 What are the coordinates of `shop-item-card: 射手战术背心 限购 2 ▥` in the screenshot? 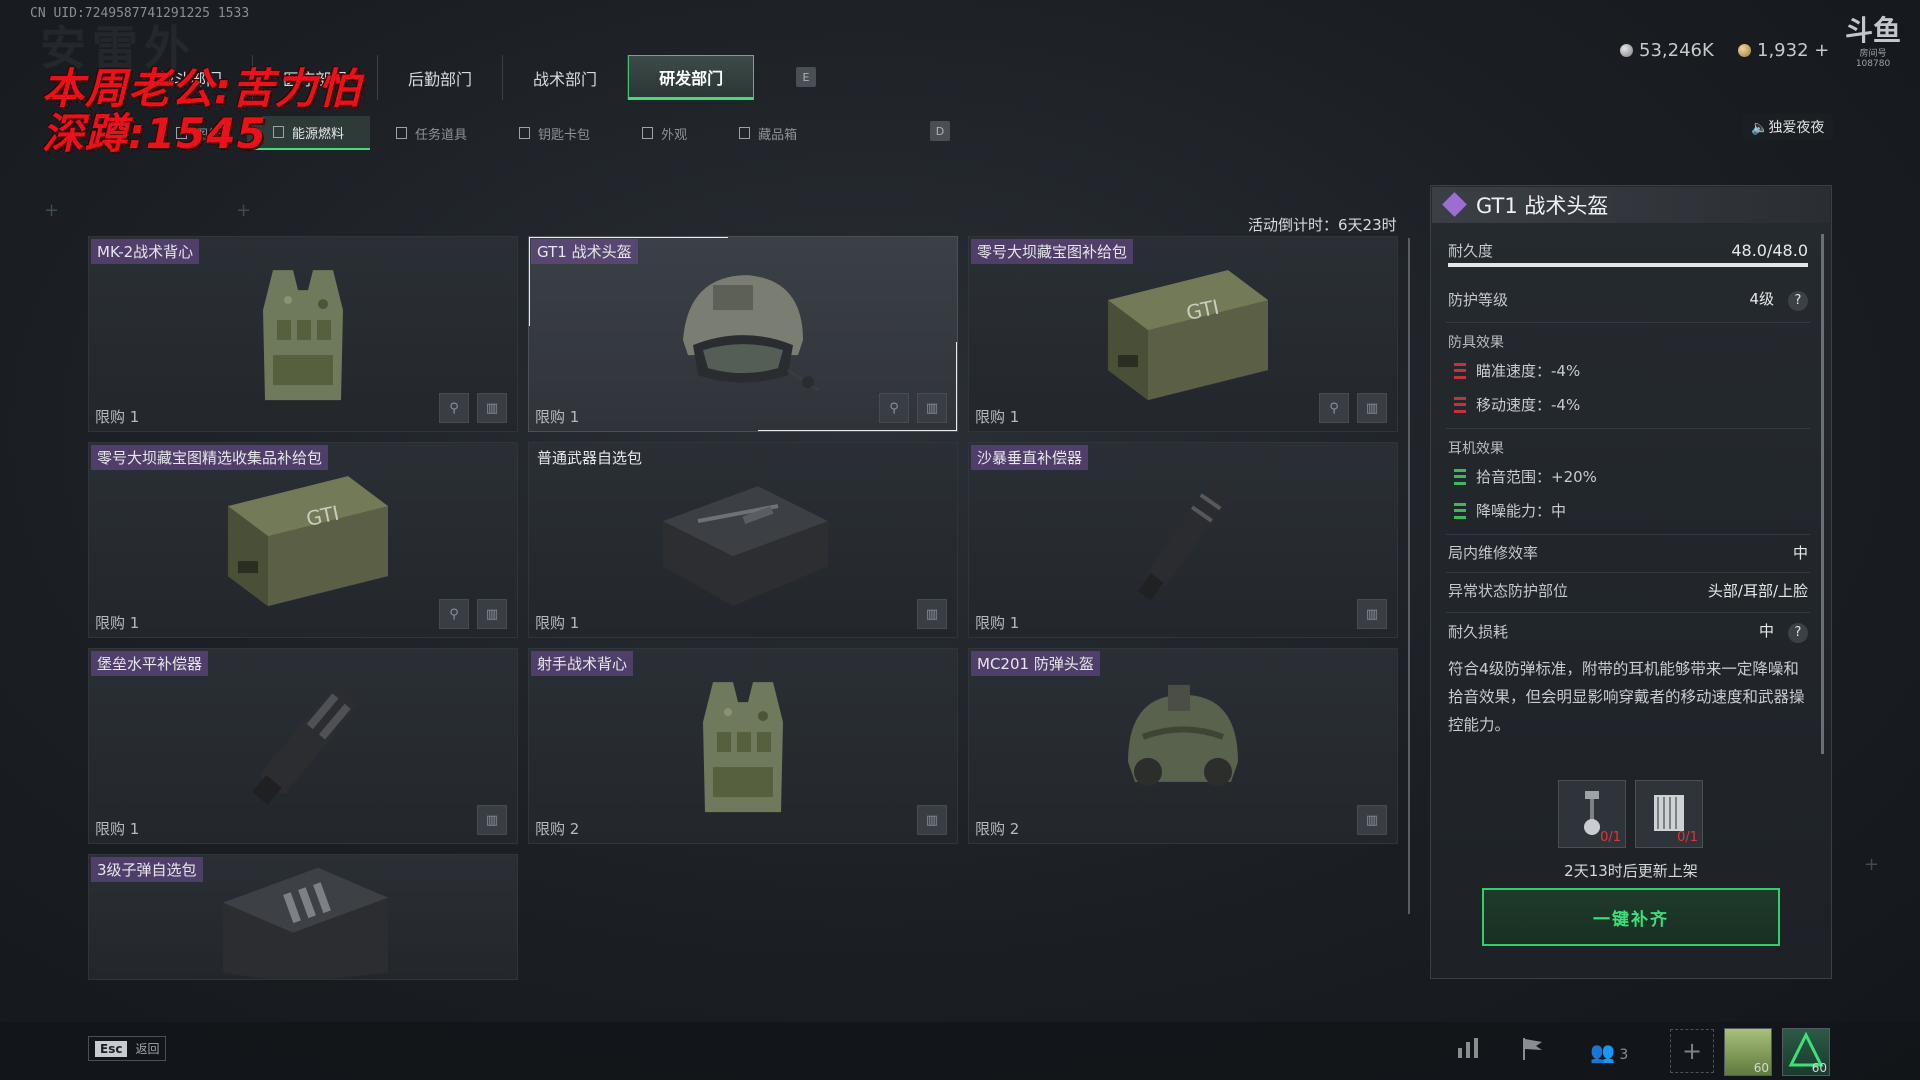 It's located at (743, 746).